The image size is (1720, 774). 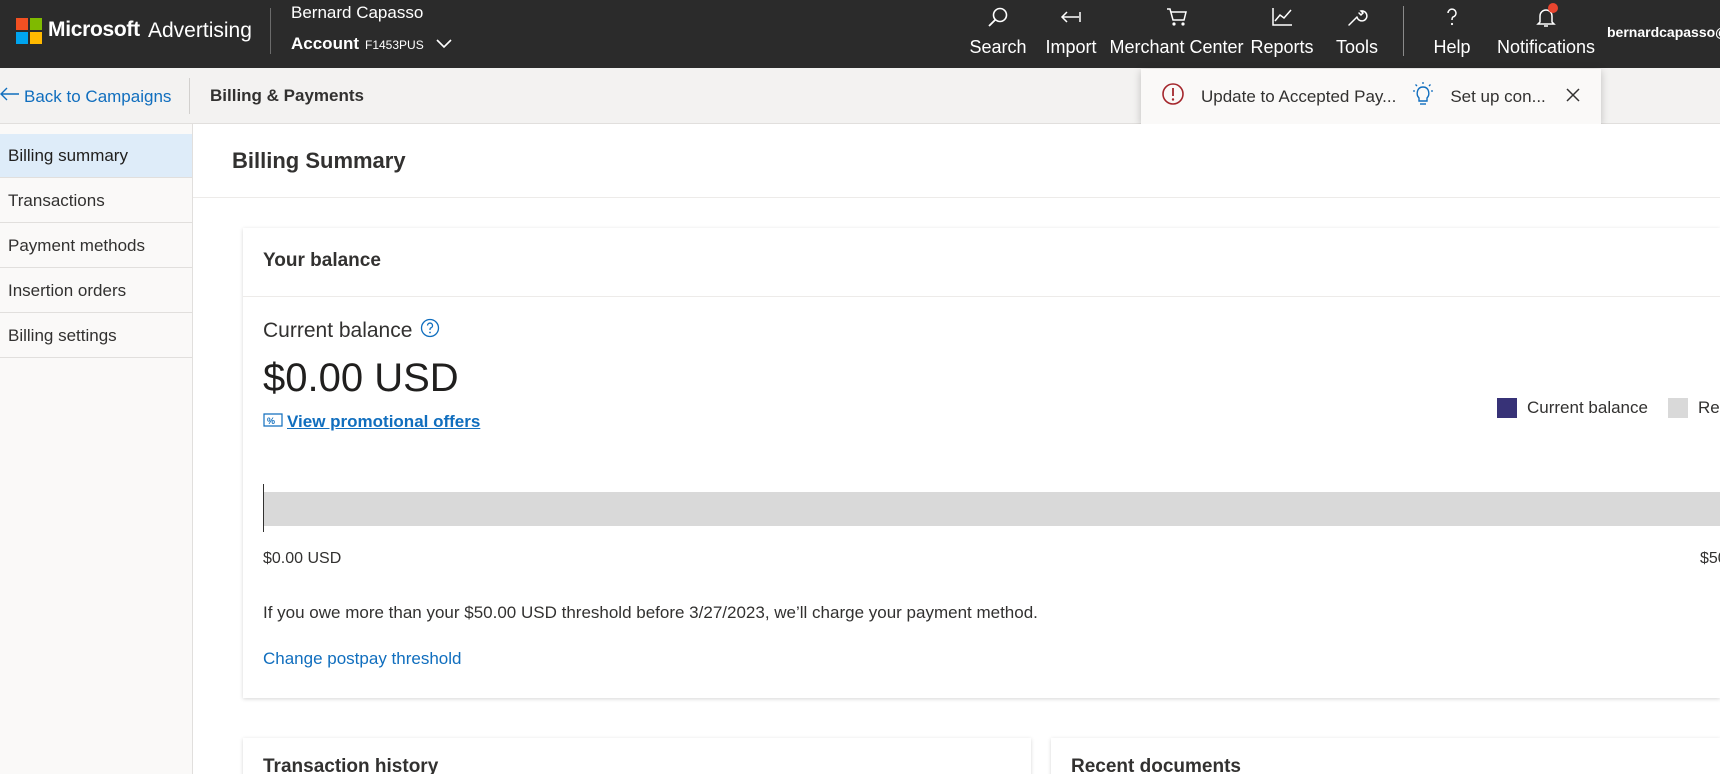 I want to click on account-switcher: Account F1453PUS, so click(x=371, y=44).